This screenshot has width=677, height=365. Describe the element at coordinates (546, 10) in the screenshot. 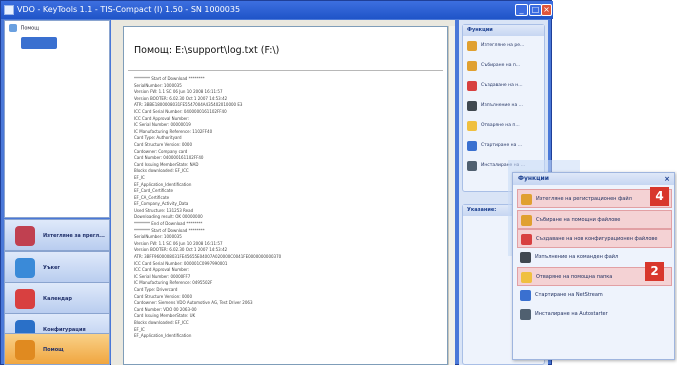

I see `close-button: ×` at that location.